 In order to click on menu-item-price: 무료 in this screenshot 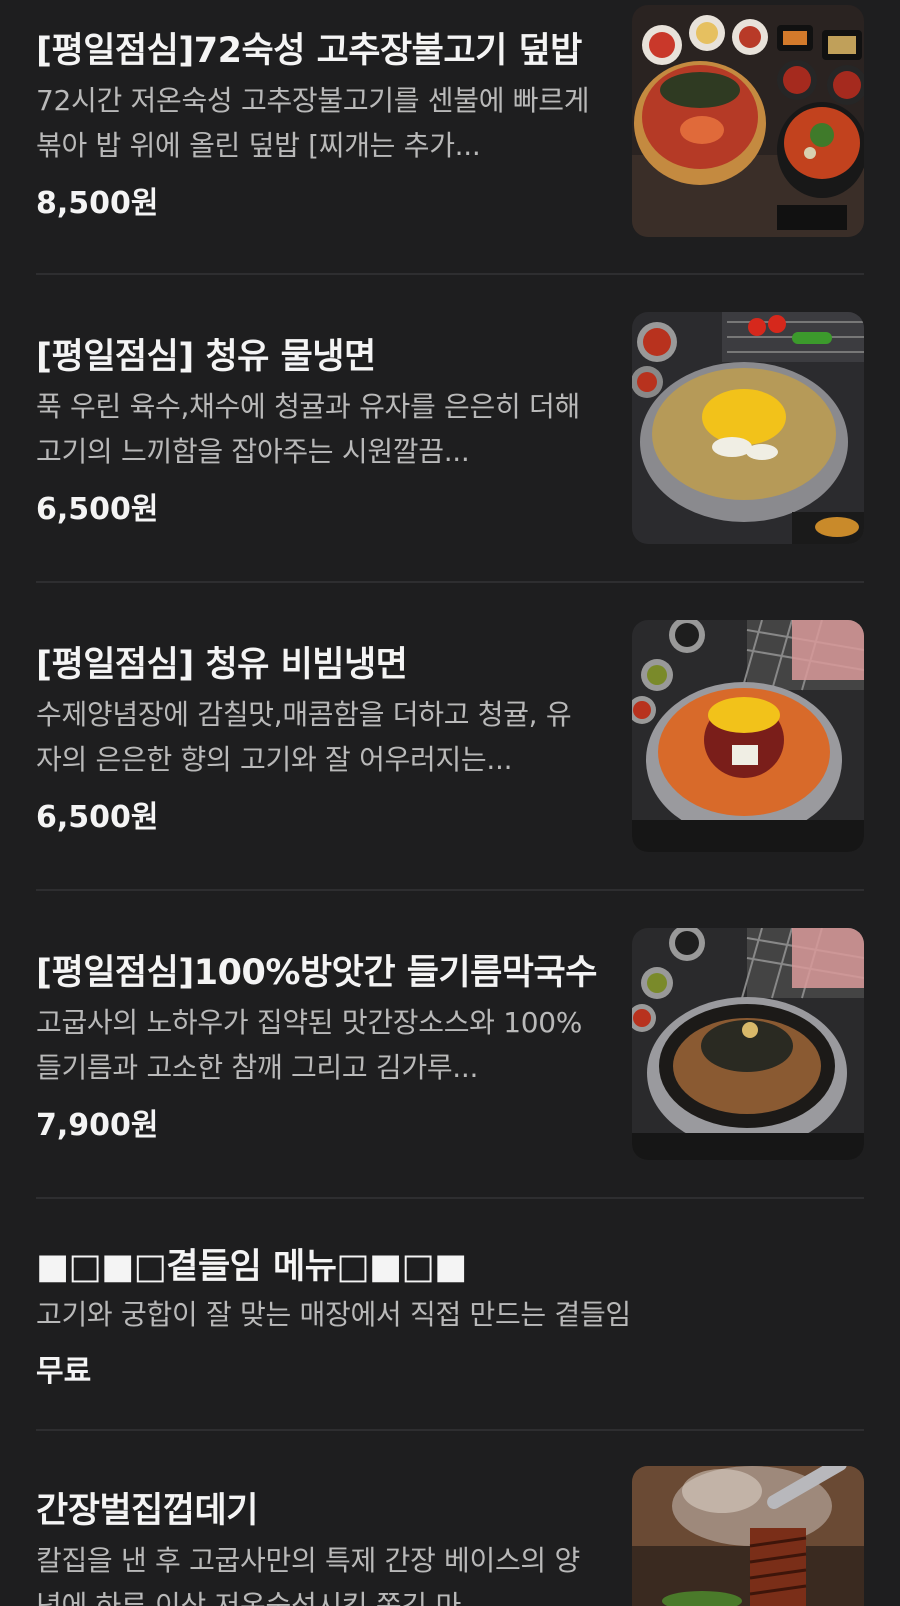, I will do `click(64, 1371)`.